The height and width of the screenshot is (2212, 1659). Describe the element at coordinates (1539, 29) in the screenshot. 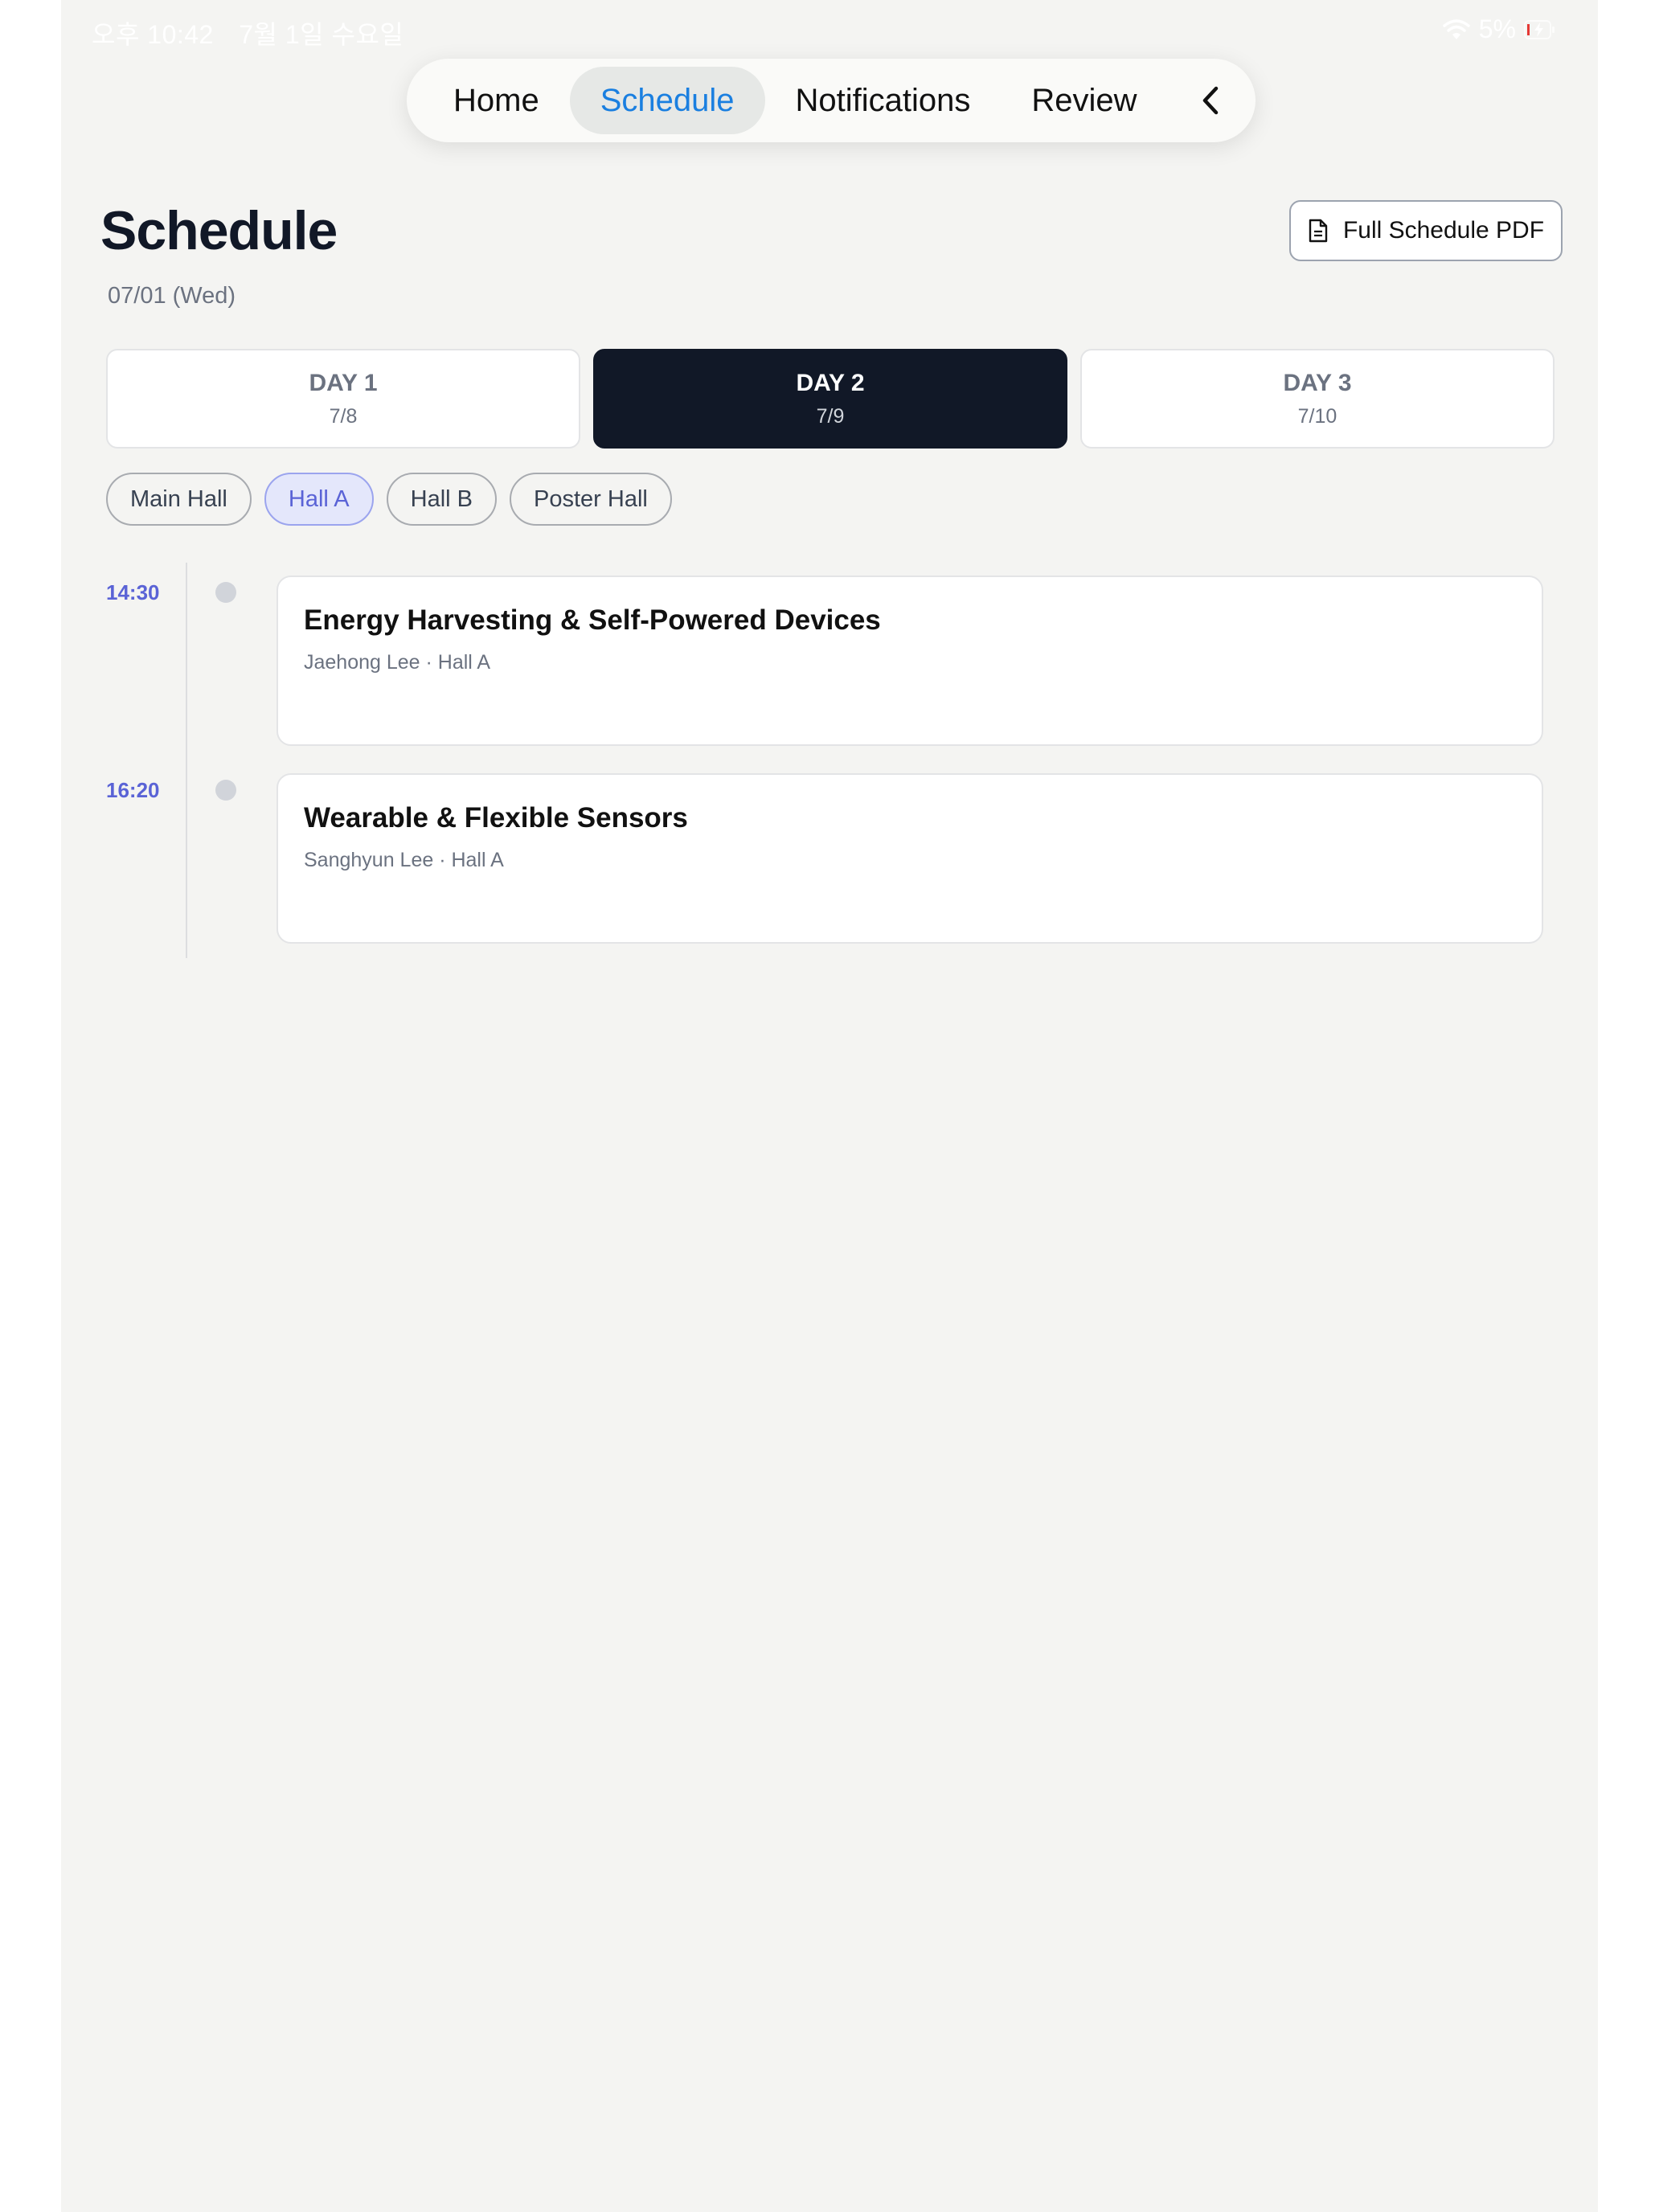

I see `battery-charging-icon` at that location.